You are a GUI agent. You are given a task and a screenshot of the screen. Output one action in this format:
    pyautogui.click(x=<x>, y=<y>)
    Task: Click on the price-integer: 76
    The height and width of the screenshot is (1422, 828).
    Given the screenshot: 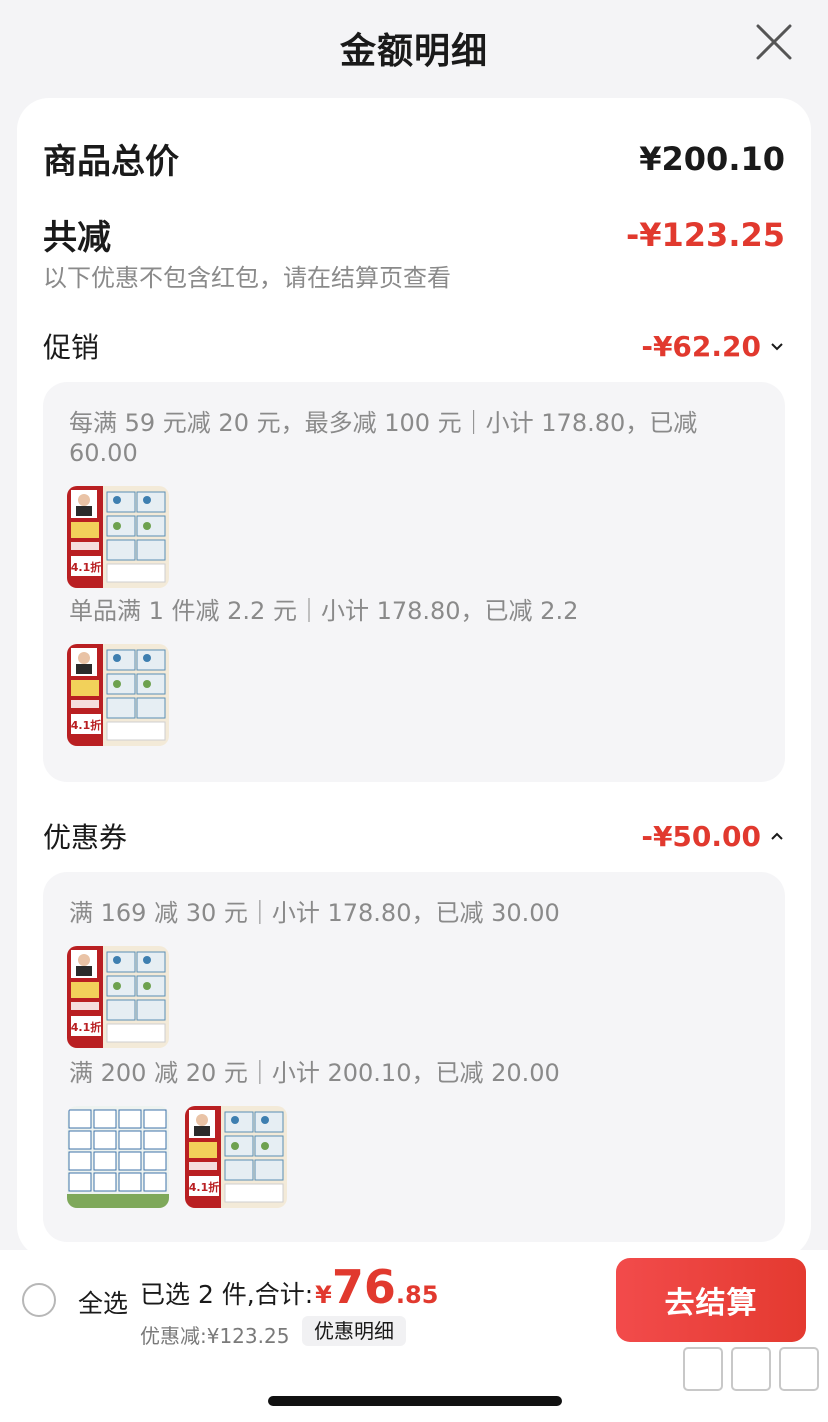 What is the action you would take?
    pyautogui.click(x=363, y=1287)
    